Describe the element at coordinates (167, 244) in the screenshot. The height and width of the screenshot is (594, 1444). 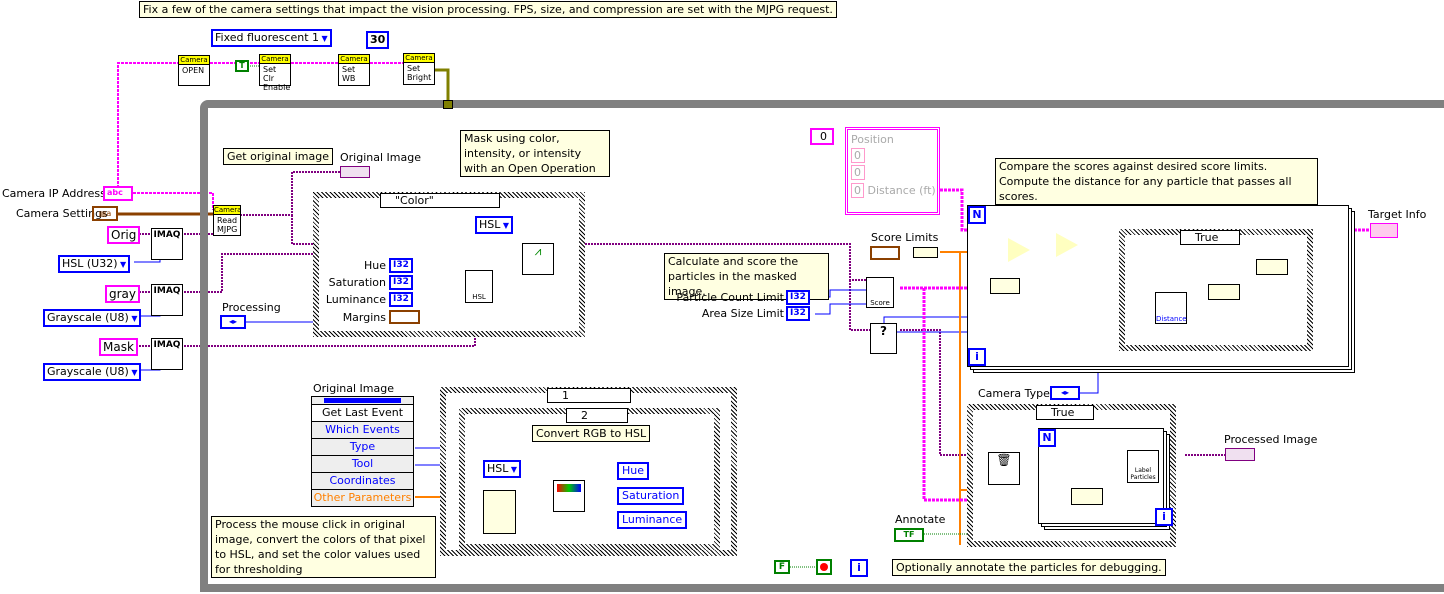
I see `imaq-create-orig: IMAQ` at that location.